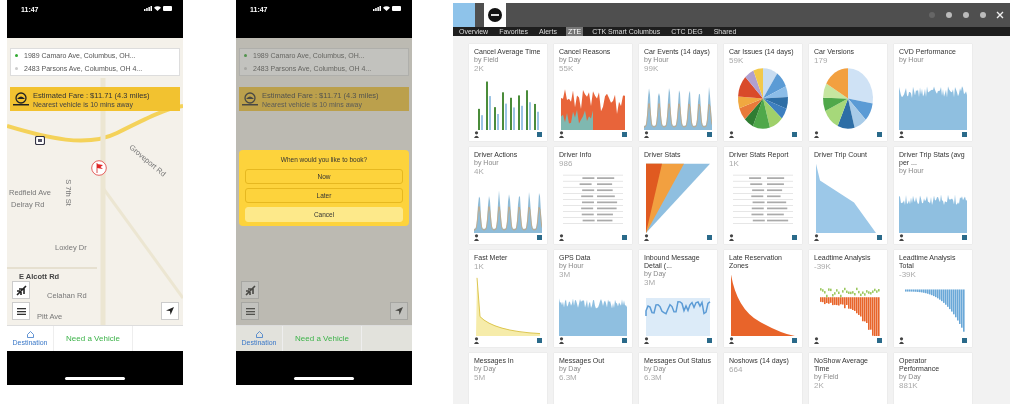 The image size is (1012, 404). Describe the element at coordinates (678, 197) in the screenshot. I see `stacked-area-drawing` at that location.